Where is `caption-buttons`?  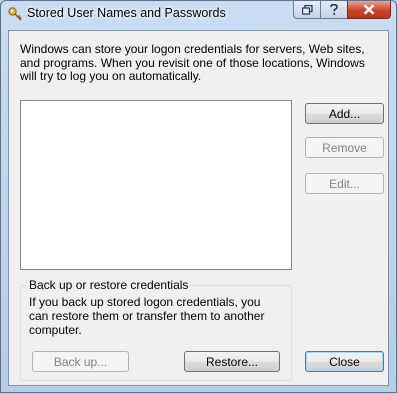
caption-buttons is located at coordinates (342, 10).